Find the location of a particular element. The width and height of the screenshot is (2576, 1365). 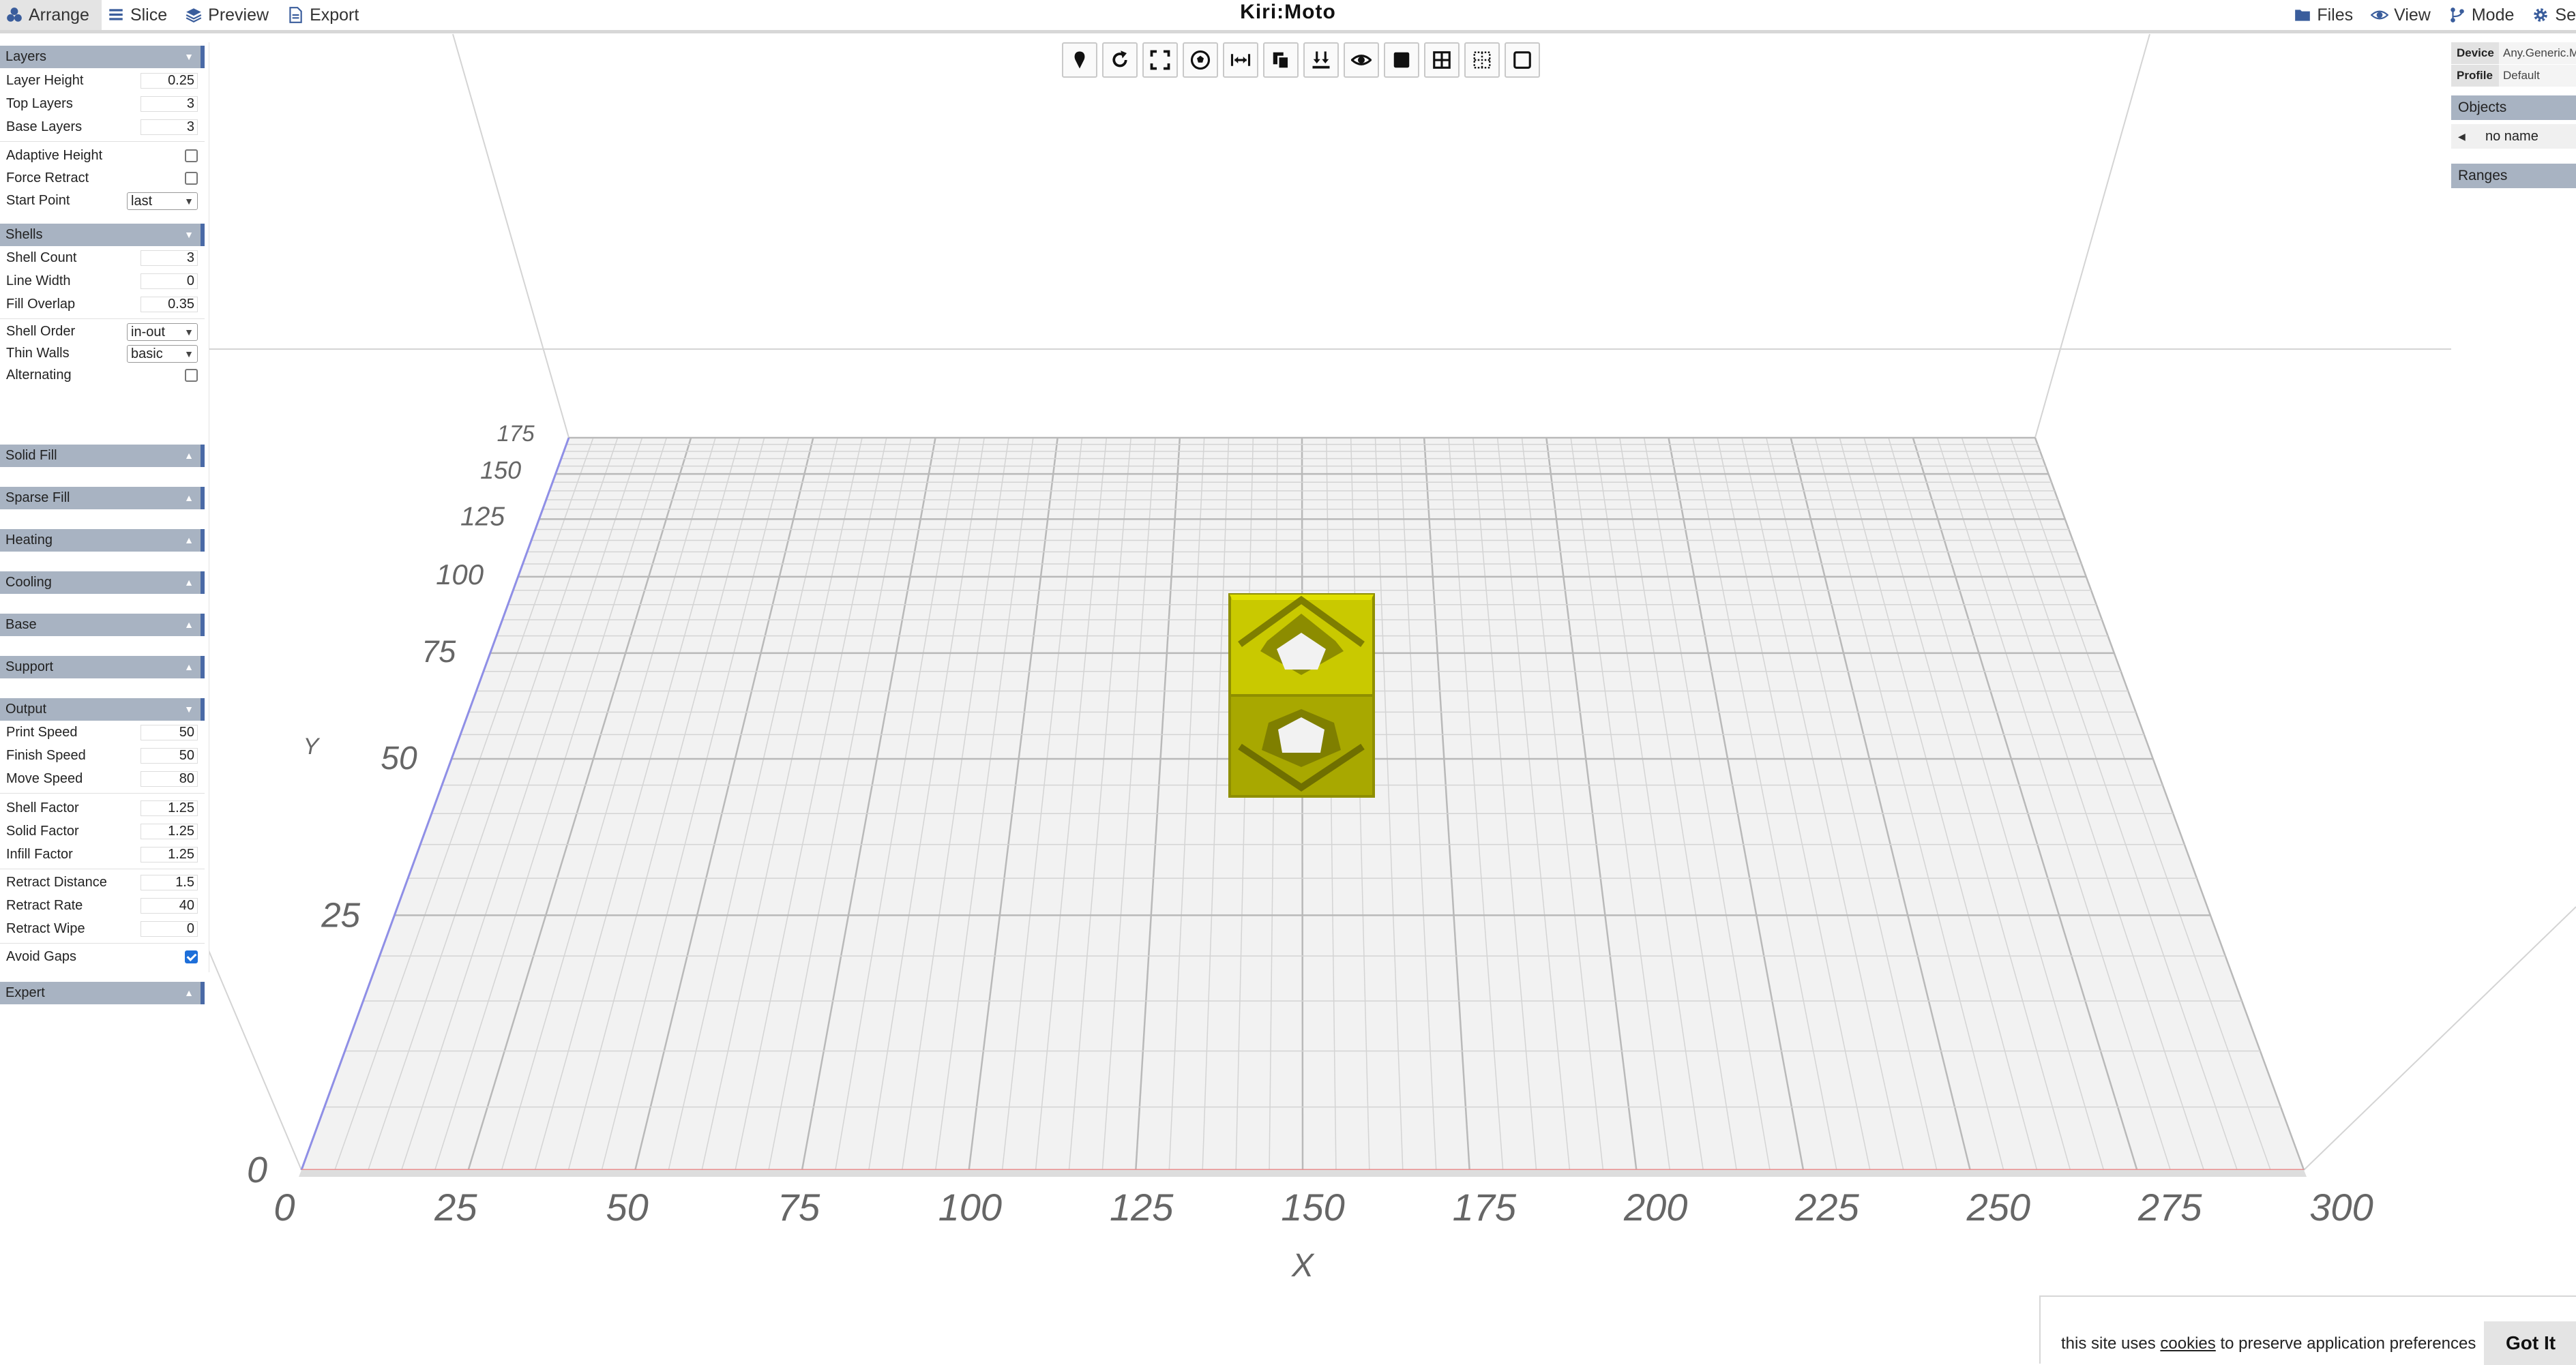

fill-overlap-input: 0.35 is located at coordinates (169, 304).